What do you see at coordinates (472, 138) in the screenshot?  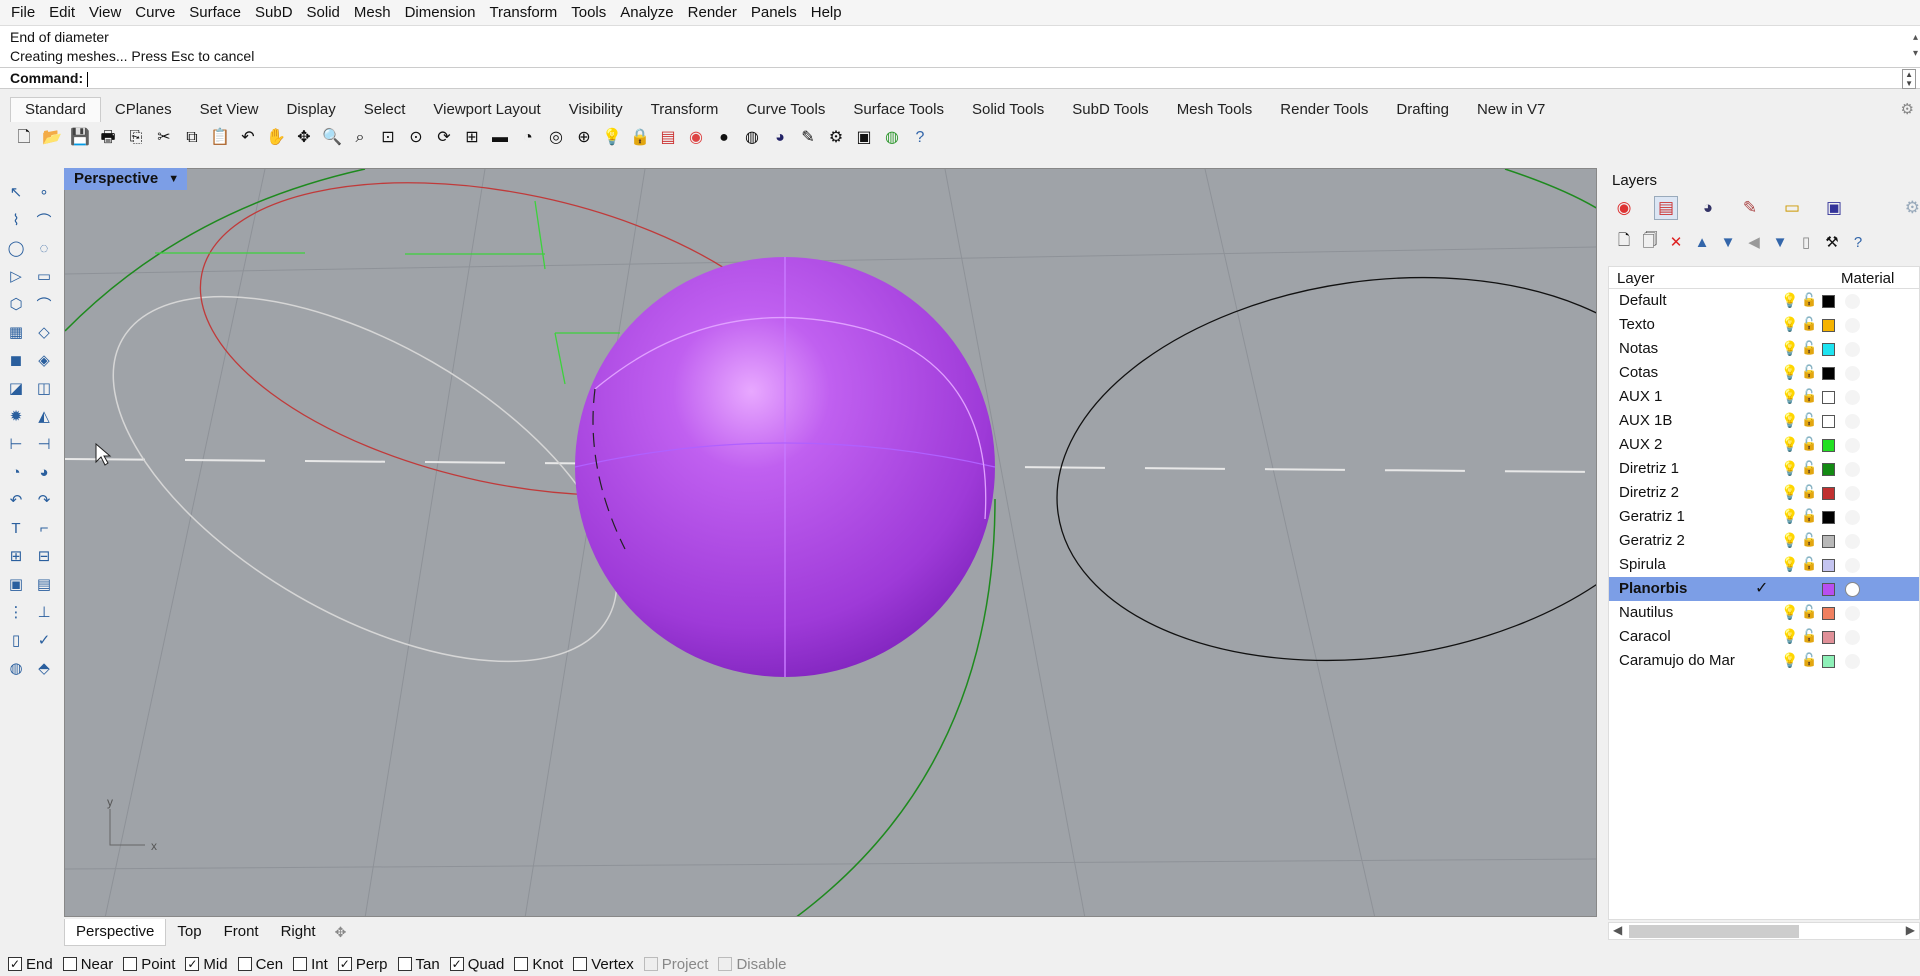 I see `four-viewports-icon: ⊞` at bounding box center [472, 138].